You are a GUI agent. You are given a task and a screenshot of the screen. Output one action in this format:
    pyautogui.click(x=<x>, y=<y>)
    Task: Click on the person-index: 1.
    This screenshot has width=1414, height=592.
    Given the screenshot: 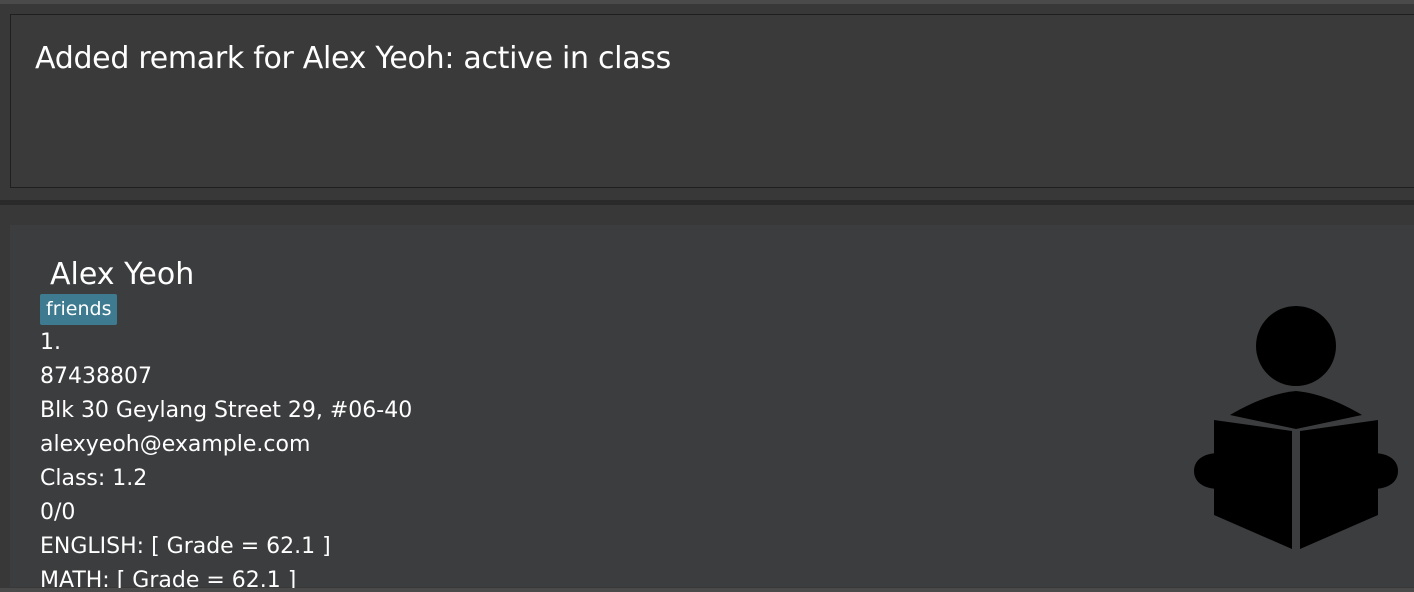 What is the action you would take?
    pyautogui.click(x=50, y=342)
    